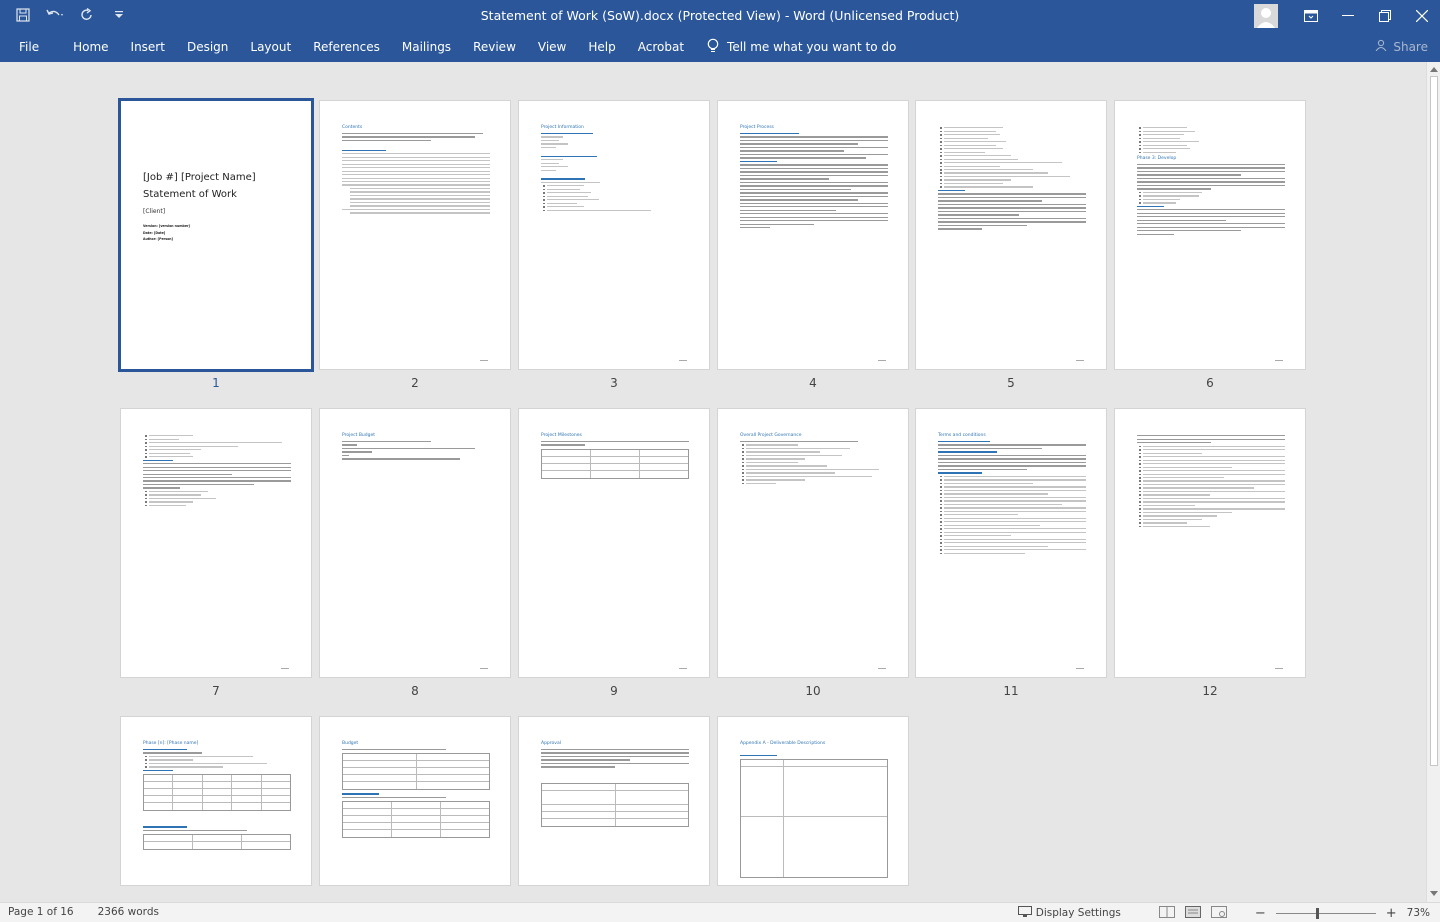 The width and height of the screenshot is (1440, 922). What do you see at coordinates (1218, 913) in the screenshot?
I see `web-layout-icon` at bounding box center [1218, 913].